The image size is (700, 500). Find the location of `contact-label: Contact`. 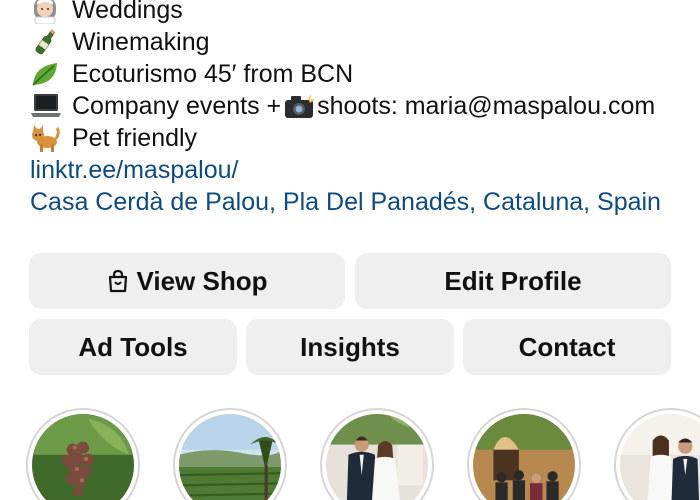

contact-label: Contact is located at coordinates (567, 346).